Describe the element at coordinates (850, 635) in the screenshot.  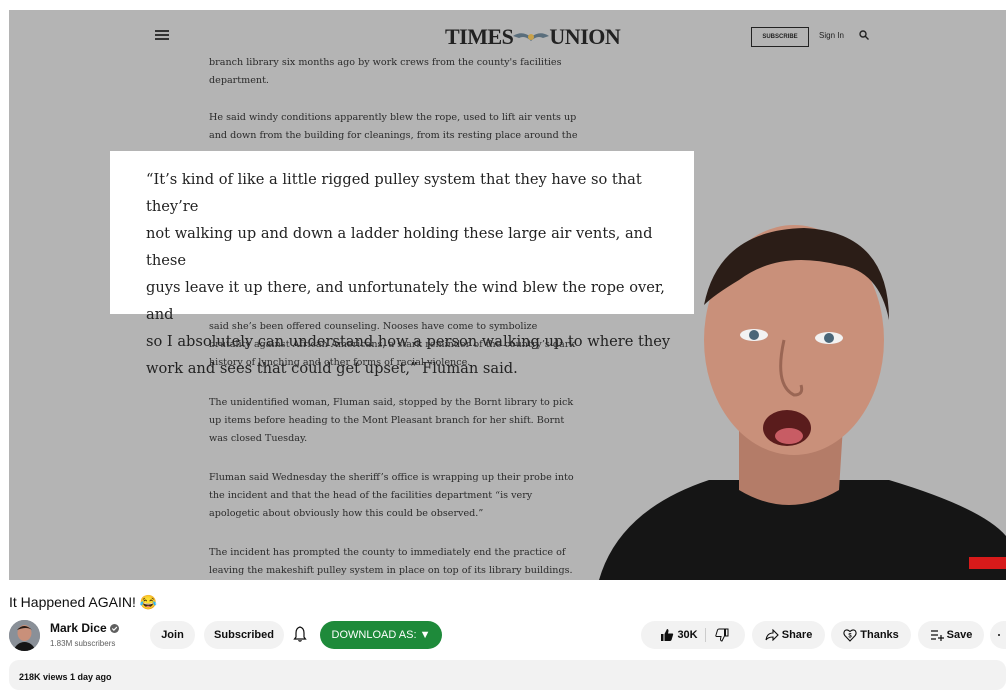
I see `thanks-icon: $` at that location.